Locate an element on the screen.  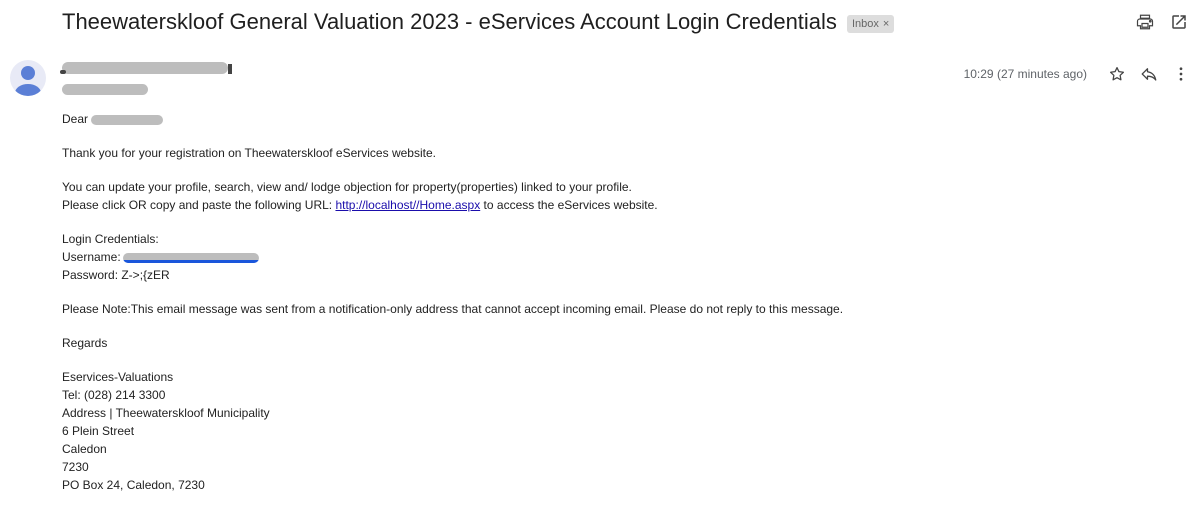
greeting: Dear is located at coordinates (77, 119).